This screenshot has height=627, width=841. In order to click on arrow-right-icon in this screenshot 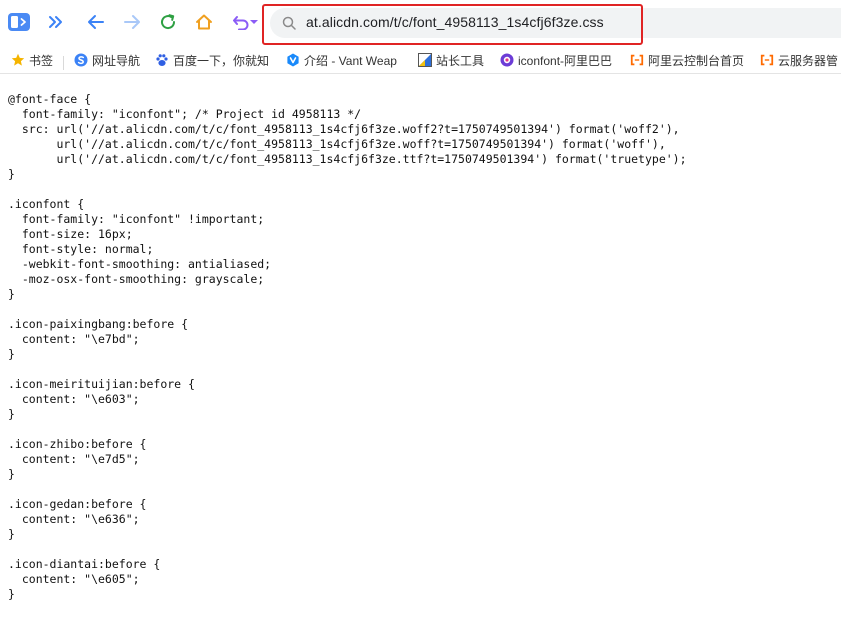, I will do `click(132, 22)`.